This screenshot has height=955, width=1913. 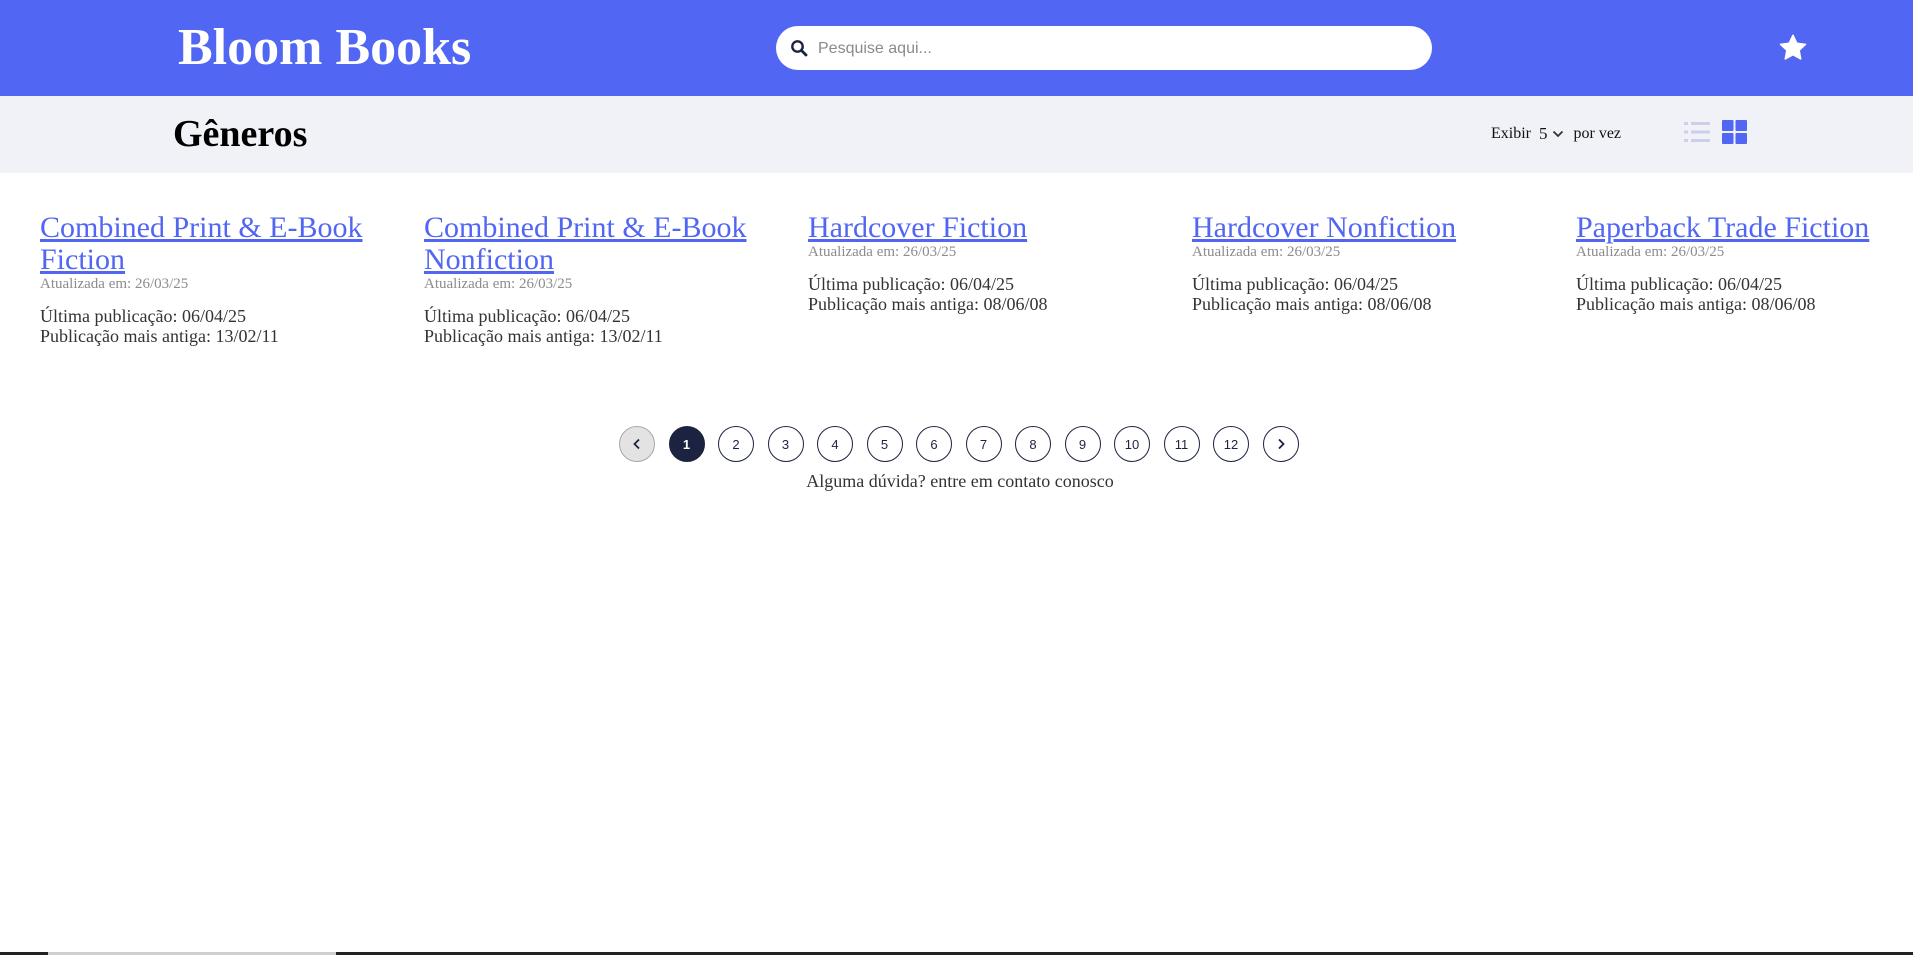 I want to click on page-button-8: 8, so click(x=1033, y=444).